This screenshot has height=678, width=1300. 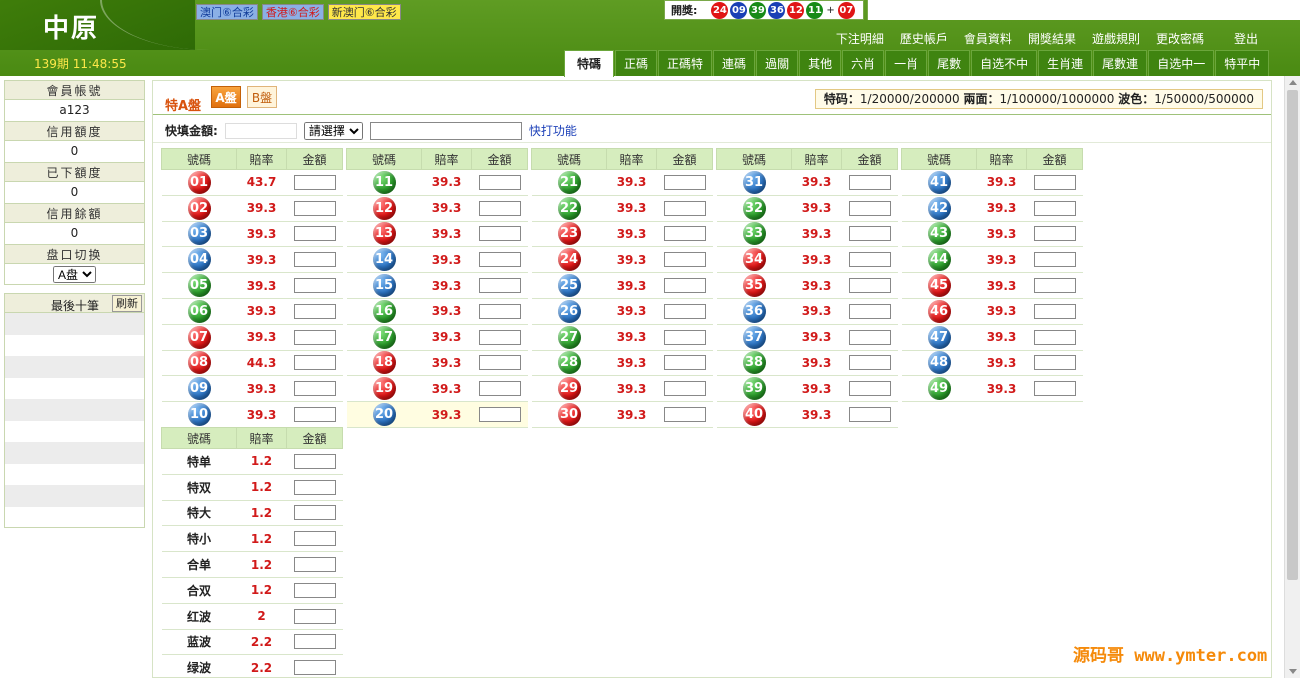 What do you see at coordinates (227, 12) in the screenshot?
I see `lottery-tab-0: 澳门⑥合彩` at bounding box center [227, 12].